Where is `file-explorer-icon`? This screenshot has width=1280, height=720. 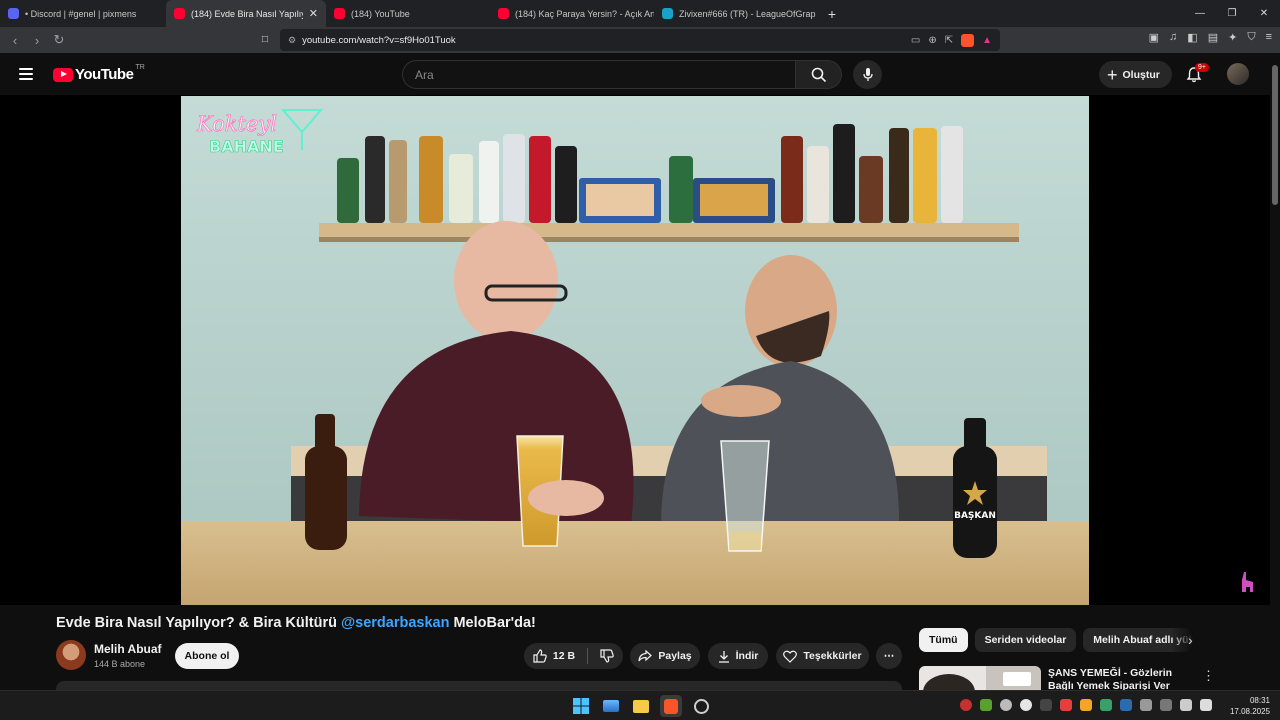
file-explorer-icon is located at coordinates (641, 706).